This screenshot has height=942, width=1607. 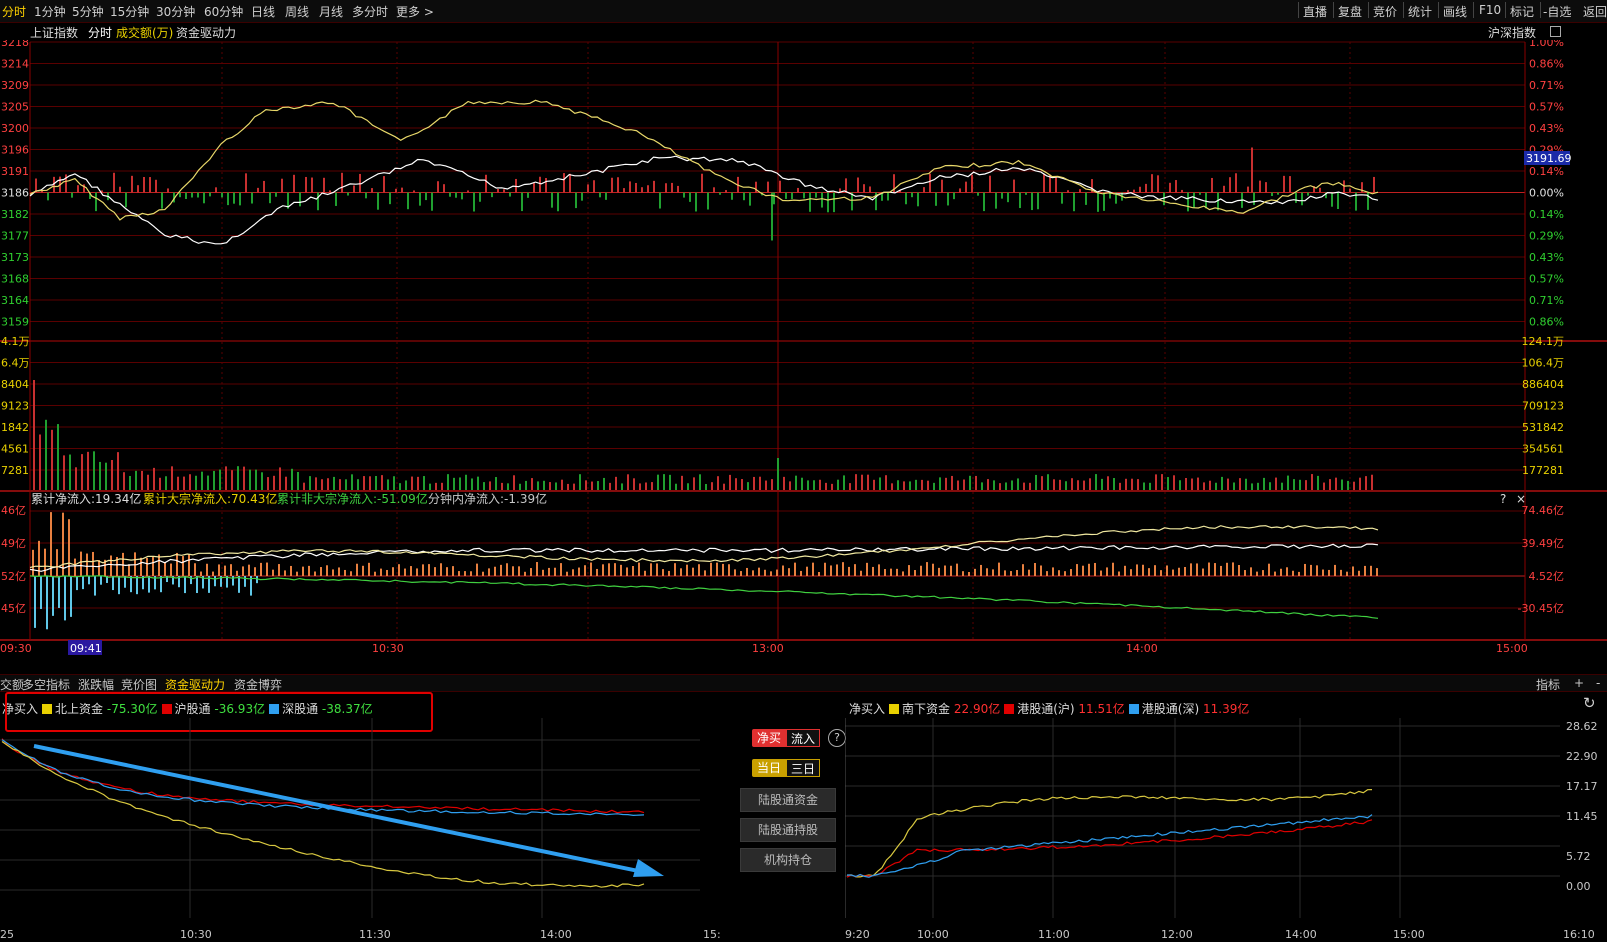 What do you see at coordinates (1543, 449) in the screenshot?
I see `volume-tick-right: 354561` at bounding box center [1543, 449].